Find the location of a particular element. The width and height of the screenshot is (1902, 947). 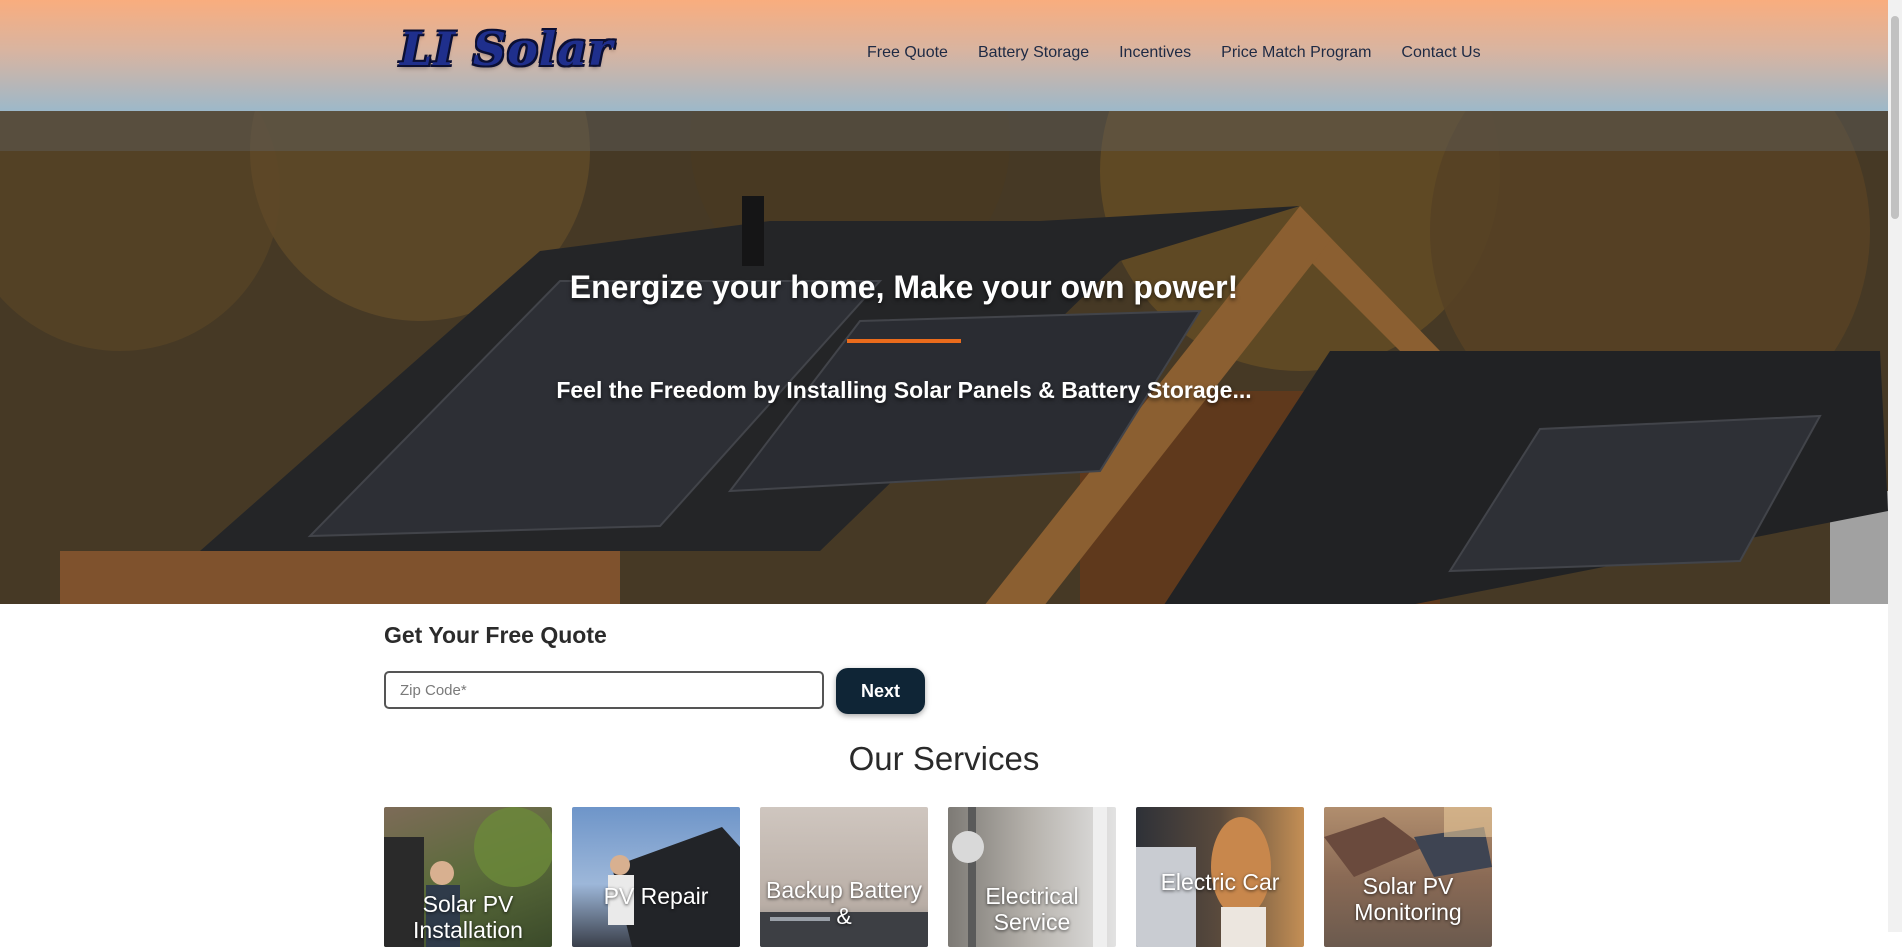

nav-free-quote: Free Quote is located at coordinates (907, 53).